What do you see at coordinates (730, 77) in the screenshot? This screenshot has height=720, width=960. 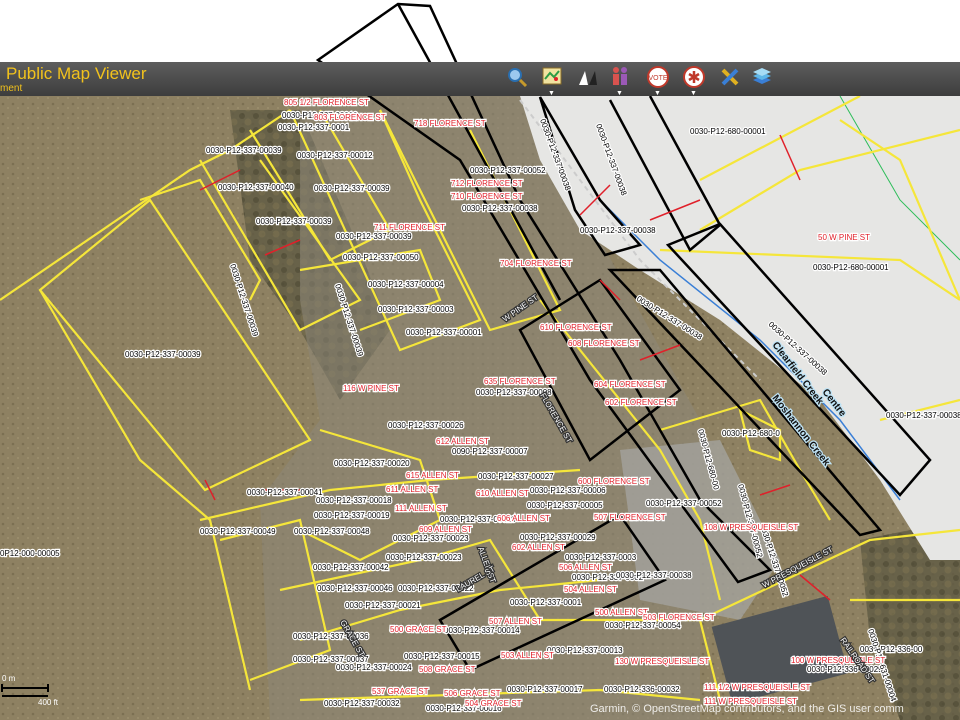 I see `tools-icon` at bounding box center [730, 77].